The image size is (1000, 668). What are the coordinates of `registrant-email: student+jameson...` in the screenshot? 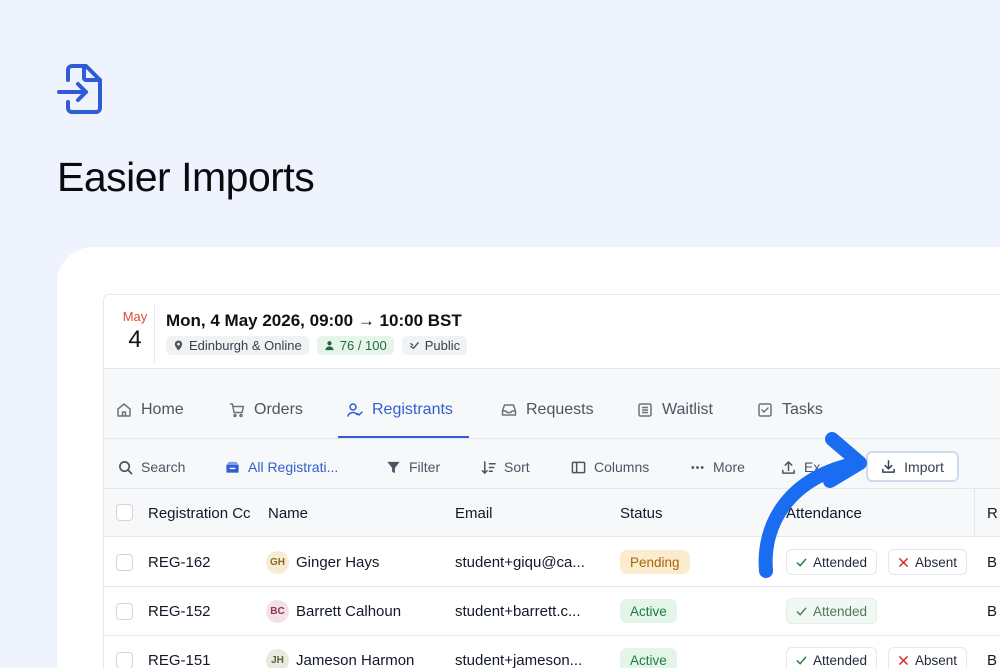 It's located at (519, 660).